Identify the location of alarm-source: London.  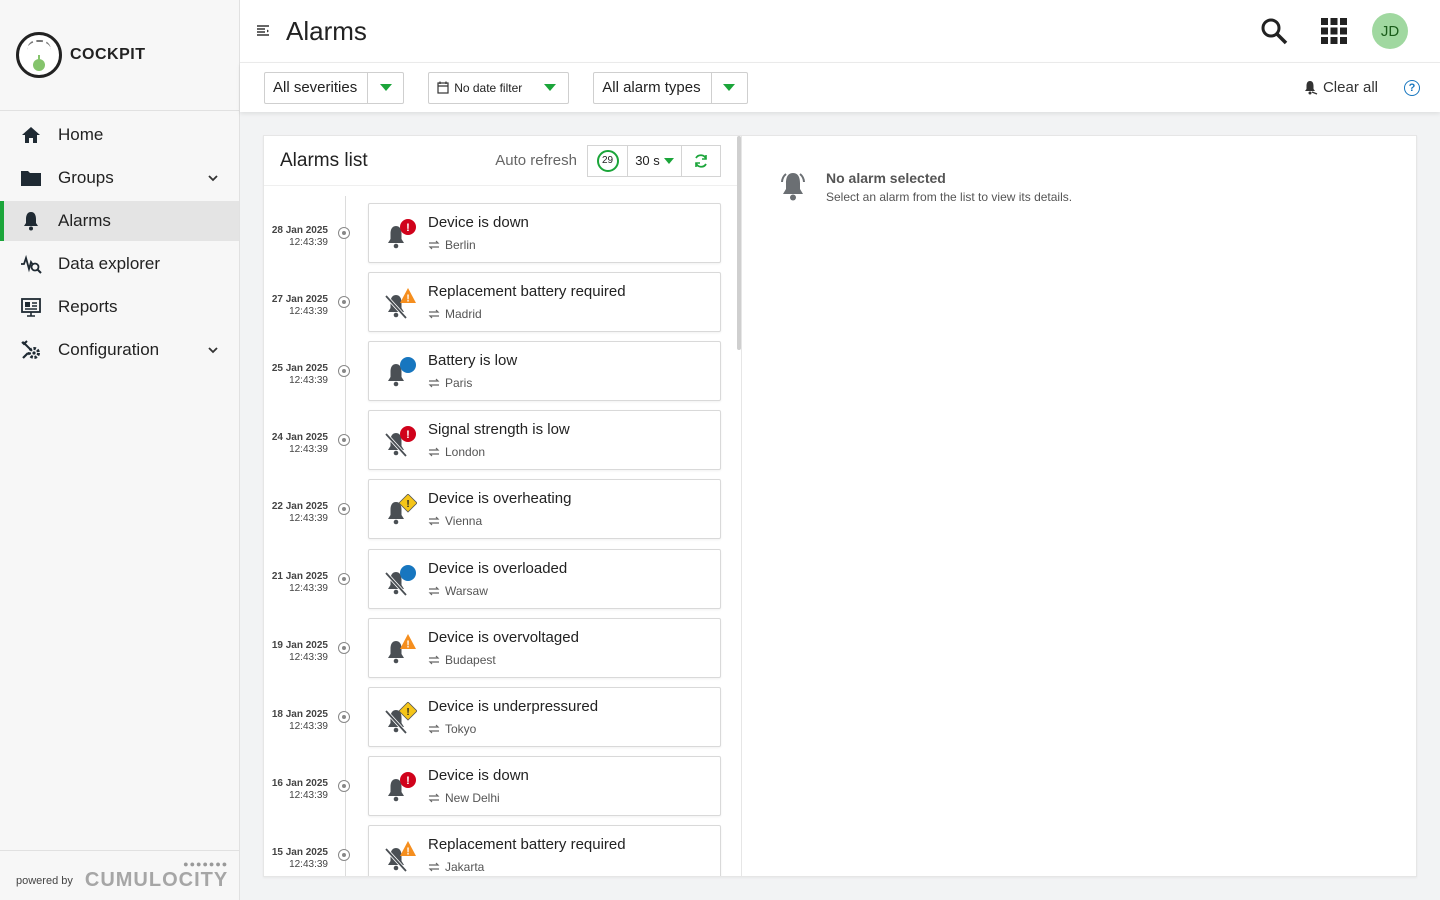
(456, 452).